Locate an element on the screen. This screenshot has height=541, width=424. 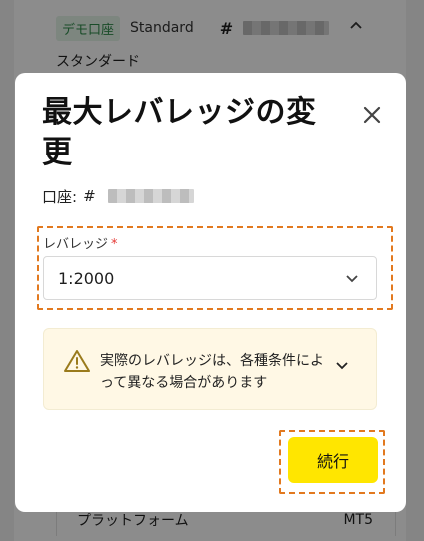
notice-text: 実際のレバレッジは、各種条件によって異なる場合があります is located at coordinates (212, 372).